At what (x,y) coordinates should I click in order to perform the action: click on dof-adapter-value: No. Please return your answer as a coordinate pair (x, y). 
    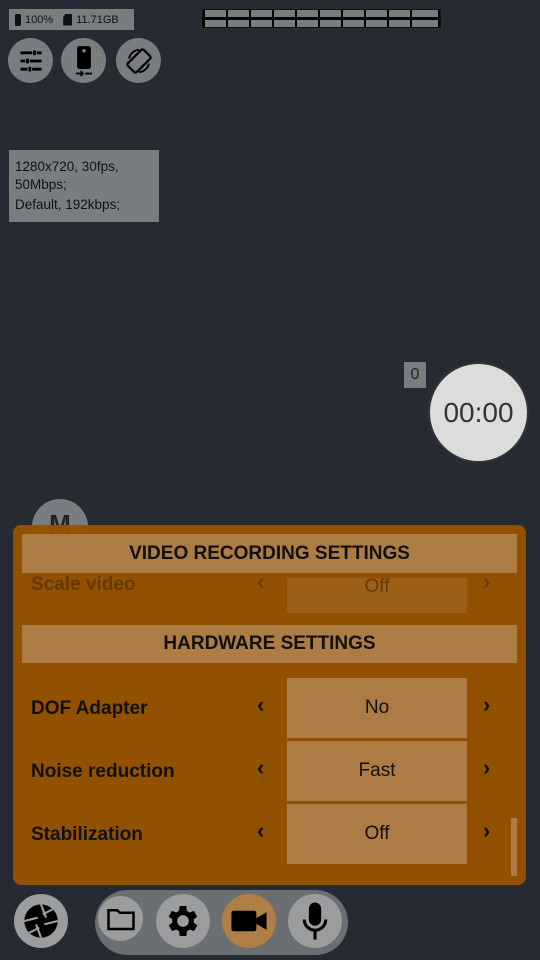
    Looking at the image, I should click on (377, 708).